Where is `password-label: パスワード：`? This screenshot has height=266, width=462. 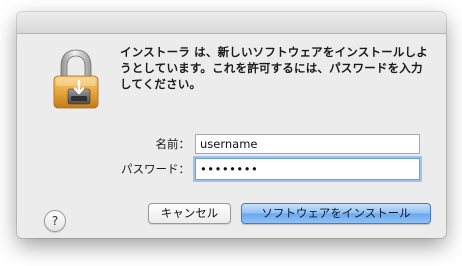 password-label: パスワード： is located at coordinates (155, 169).